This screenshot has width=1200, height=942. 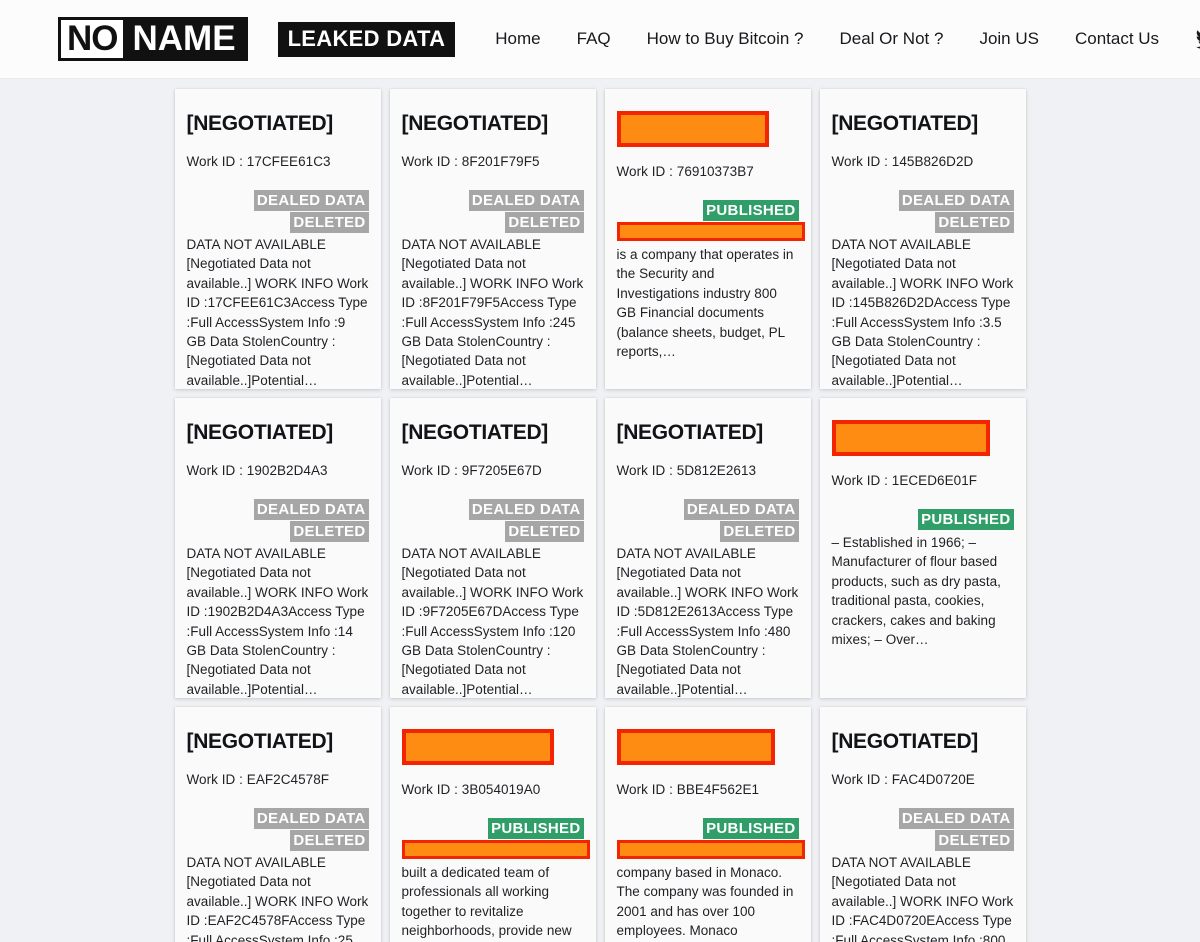 What do you see at coordinates (517, 39) in the screenshot?
I see `nav-item-home: Home` at bounding box center [517, 39].